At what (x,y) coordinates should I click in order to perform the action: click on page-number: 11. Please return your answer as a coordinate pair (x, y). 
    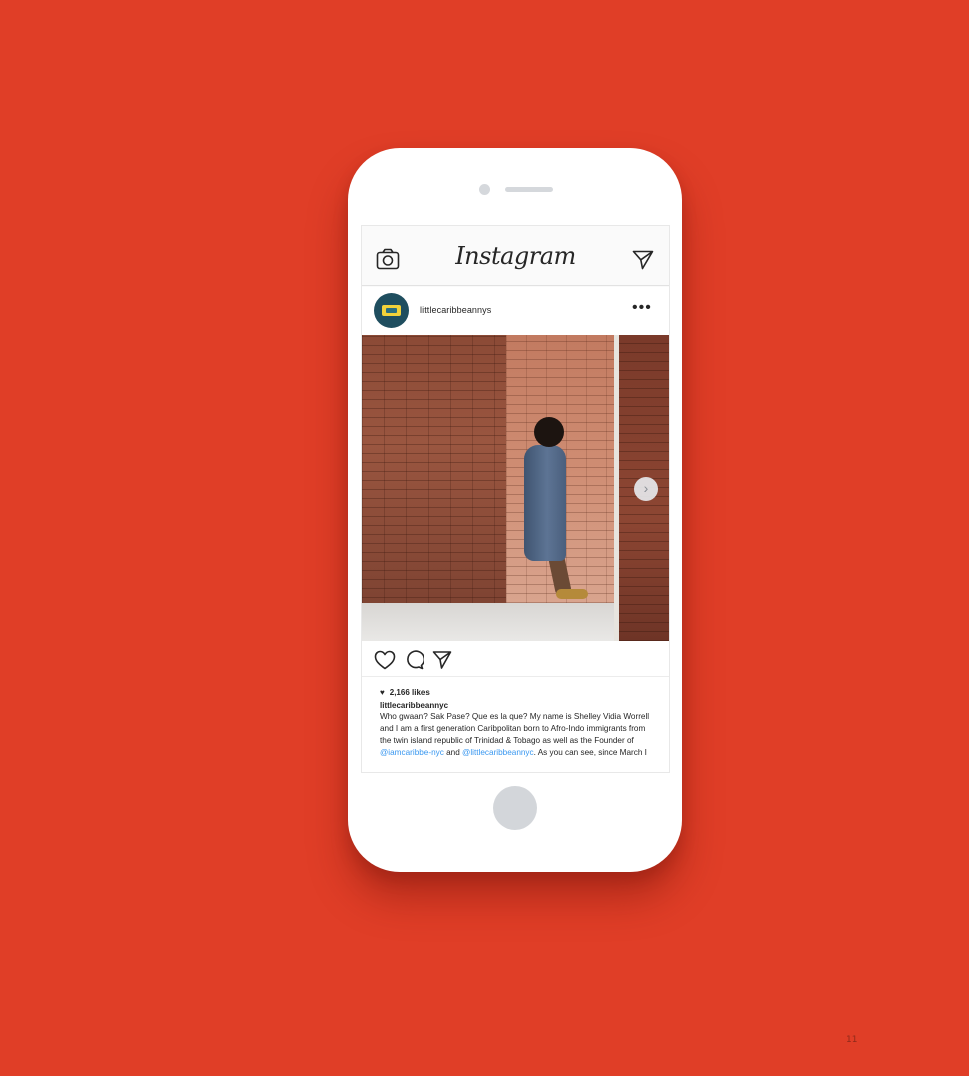
    Looking at the image, I should click on (852, 1040).